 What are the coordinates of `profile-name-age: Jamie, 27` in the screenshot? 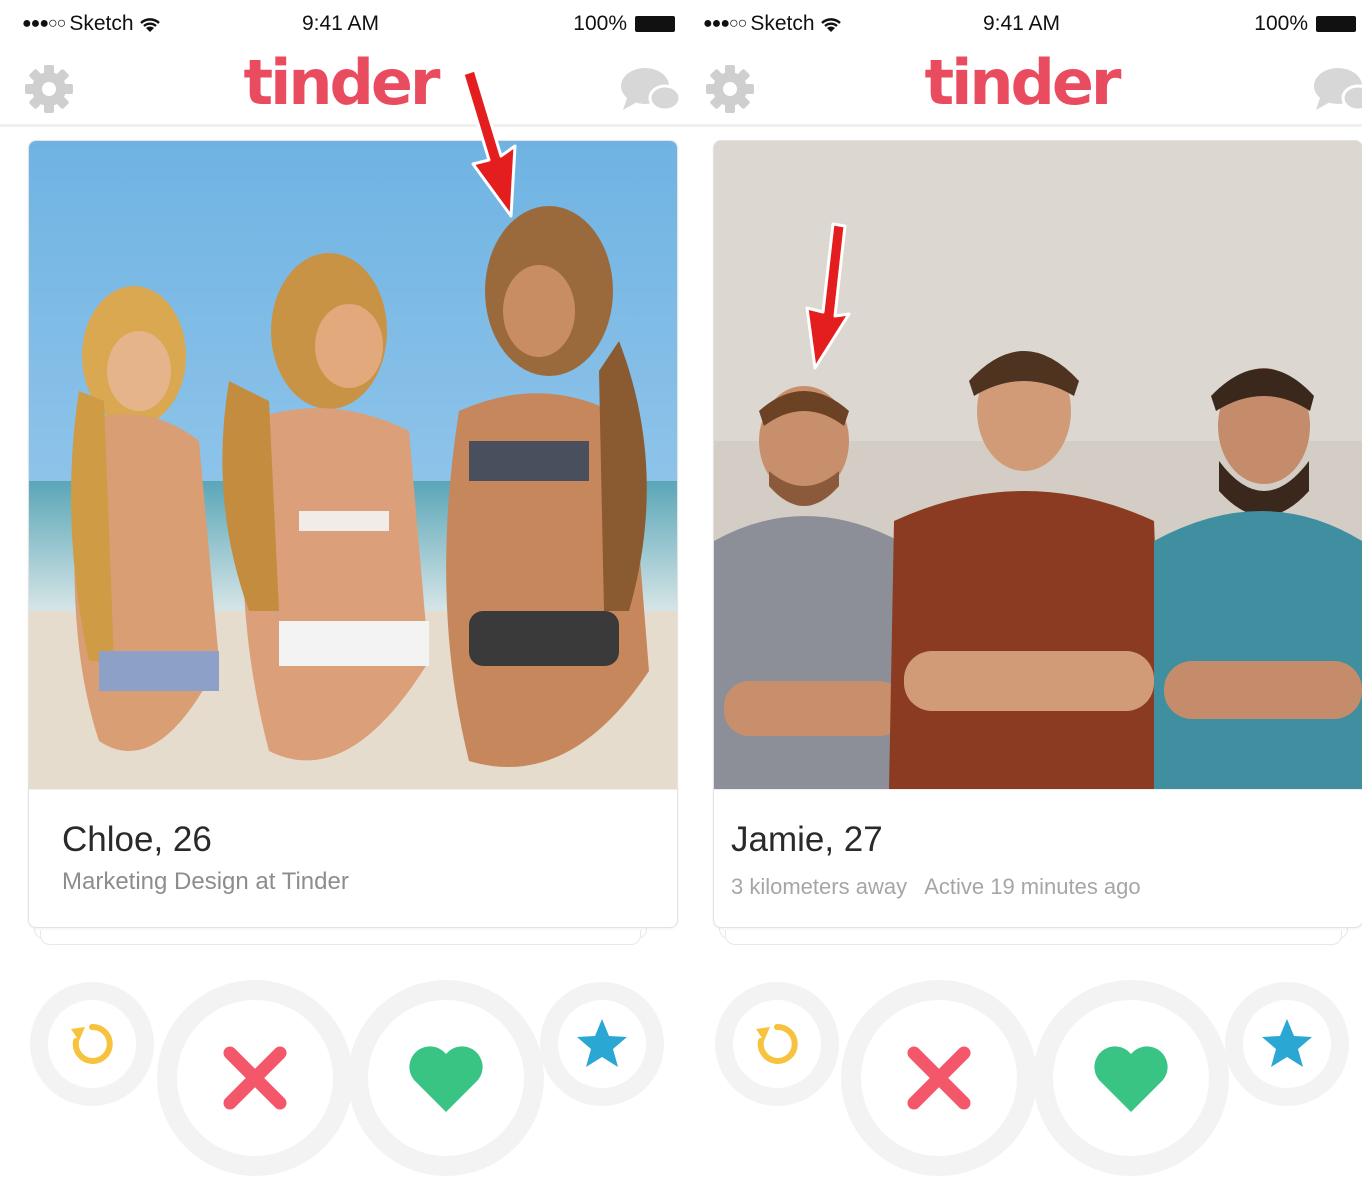 It's located at (807, 839).